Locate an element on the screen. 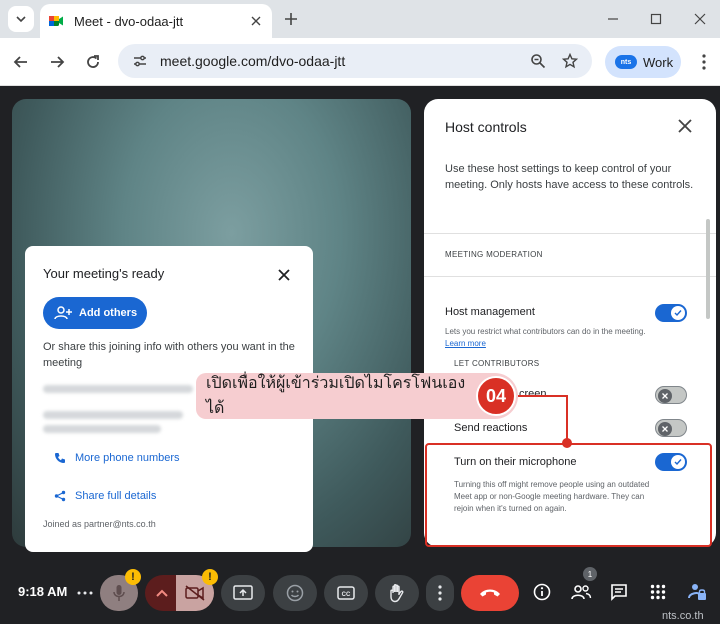 This screenshot has width=720, height=624. info-icon is located at coordinates (542, 592).